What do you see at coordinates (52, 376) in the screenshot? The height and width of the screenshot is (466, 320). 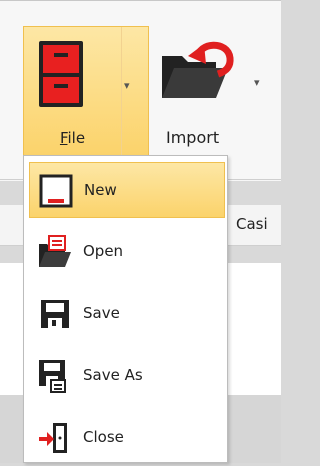 I see `save-as-disk-icon` at bounding box center [52, 376].